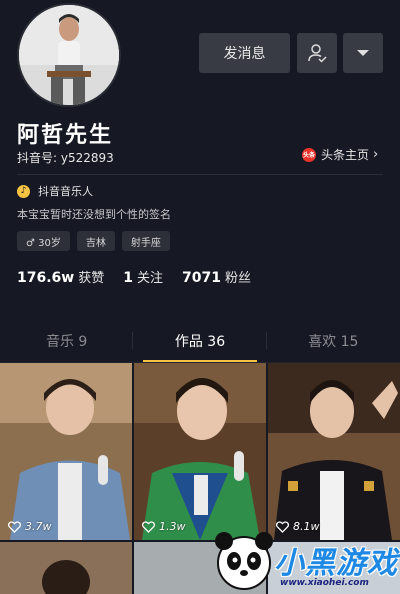 This screenshot has height=594, width=400. I want to click on active-tab-indicator, so click(200, 361).